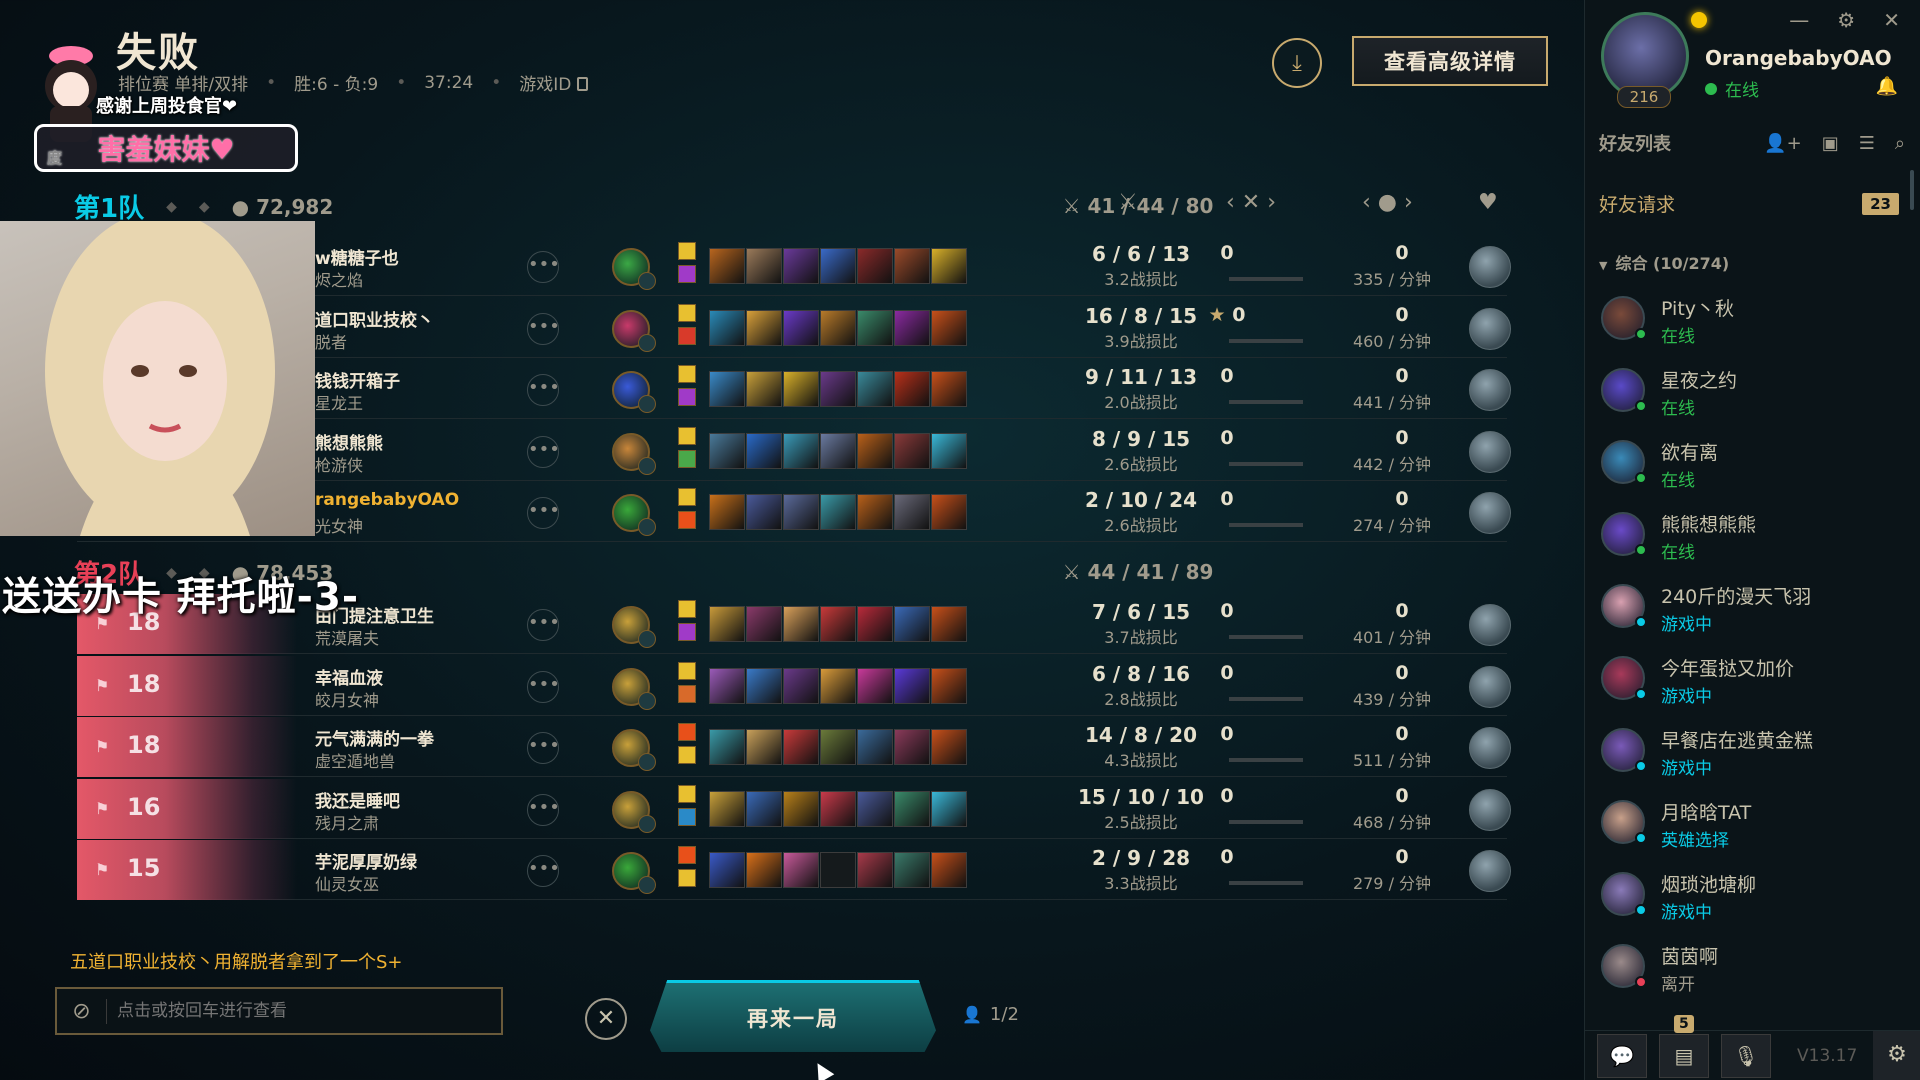 This screenshot has height=1080, width=1920. Describe the element at coordinates (357, 256) in the screenshot. I see `player-name: w糖糖子也` at that location.